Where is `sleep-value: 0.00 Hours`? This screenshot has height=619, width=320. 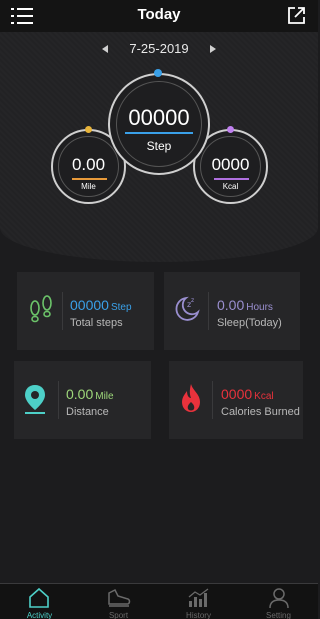 sleep-value: 0.00 Hours is located at coordinates (245, 305).